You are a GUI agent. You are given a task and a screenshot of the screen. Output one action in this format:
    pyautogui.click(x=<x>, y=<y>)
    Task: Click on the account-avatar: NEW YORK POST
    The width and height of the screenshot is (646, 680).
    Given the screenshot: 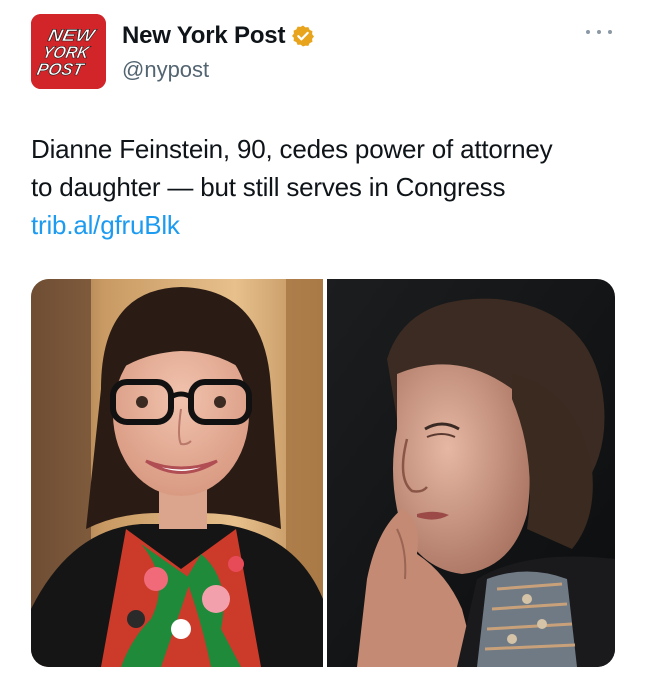 What is the action you would take?
    pyautogui.click(x=68, y=51)
    